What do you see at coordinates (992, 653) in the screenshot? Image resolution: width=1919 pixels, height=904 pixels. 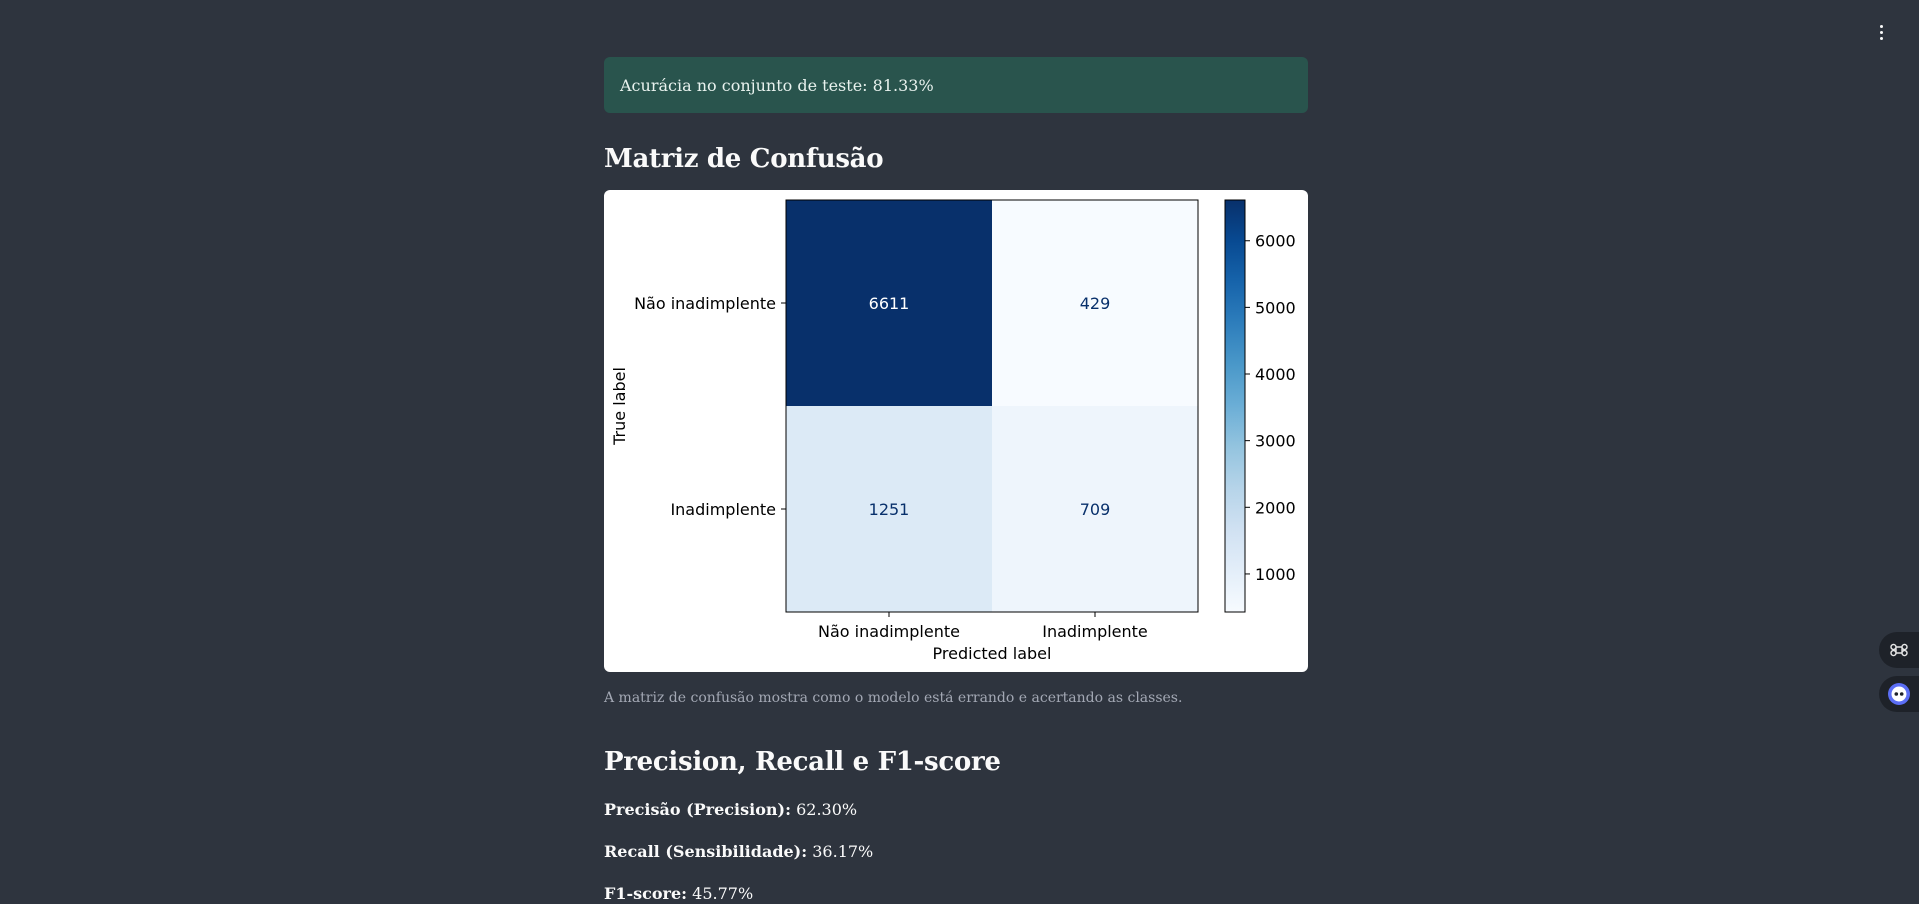 I see `x-axis-label: Predicted label` at bounding box center [992, 653].